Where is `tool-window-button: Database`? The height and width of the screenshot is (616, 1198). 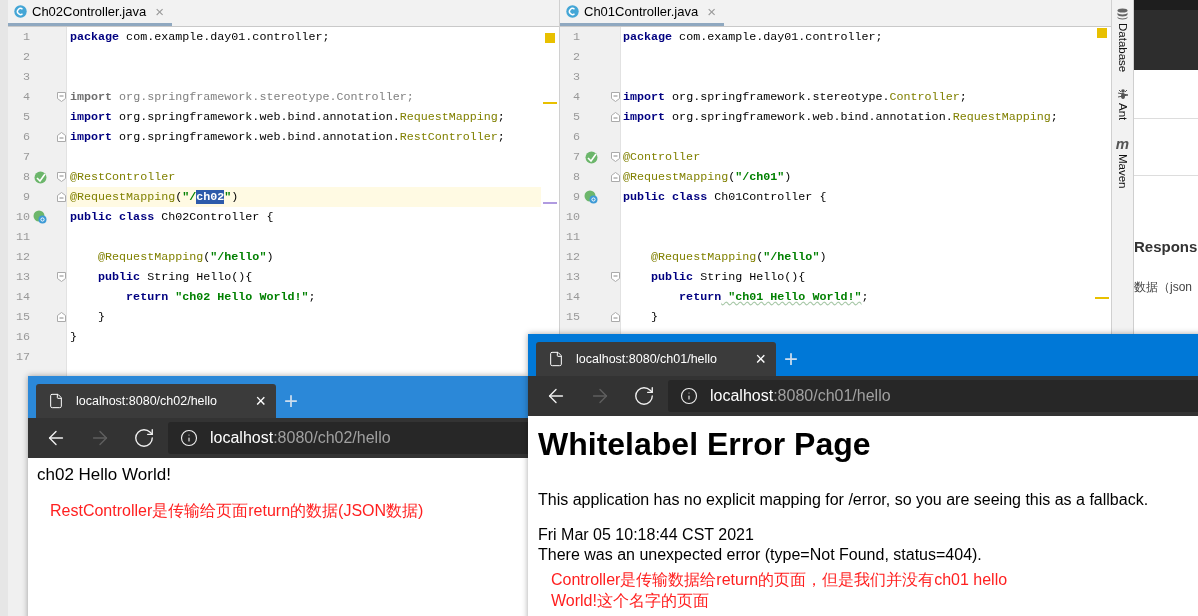
tool-window-button: Database is located at coordinates (1122, 48).